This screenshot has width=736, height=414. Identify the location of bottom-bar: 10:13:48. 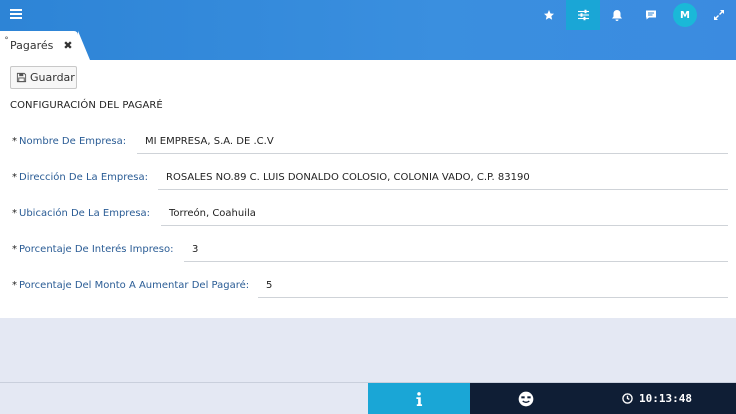
(368, 398).